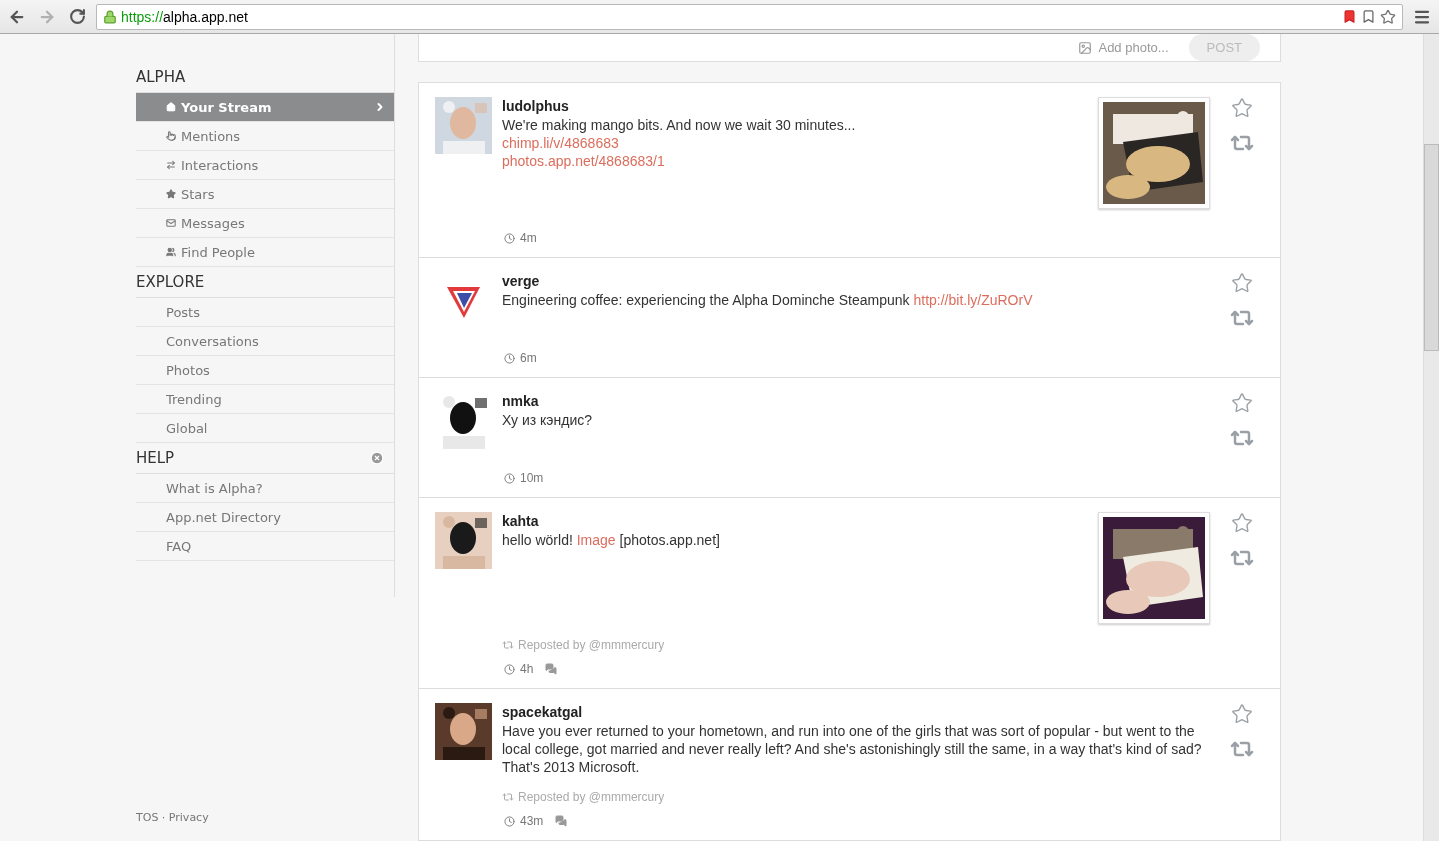  I want to click on username: kahta, so click(520, 521).